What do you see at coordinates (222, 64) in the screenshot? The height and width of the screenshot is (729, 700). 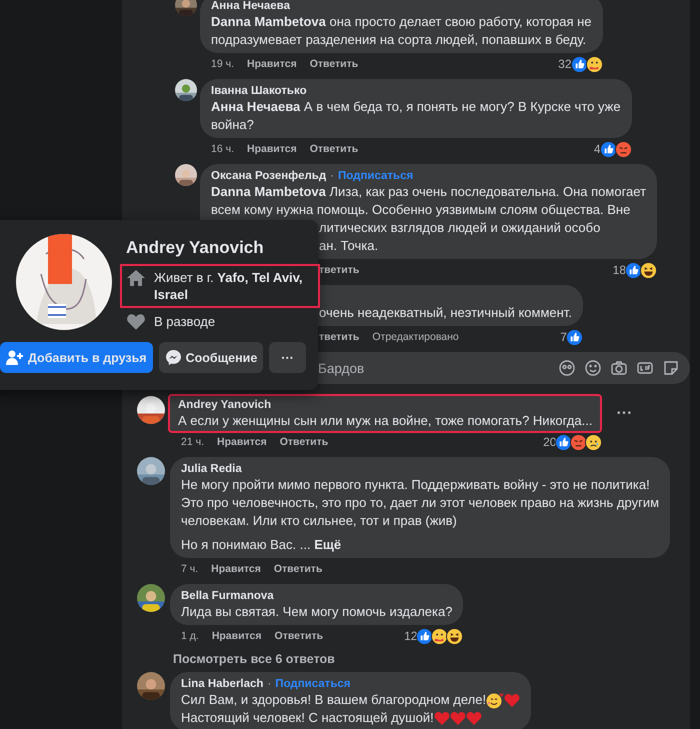 I see `timestamp: 19 ч.` at bounding box center [222, 64].